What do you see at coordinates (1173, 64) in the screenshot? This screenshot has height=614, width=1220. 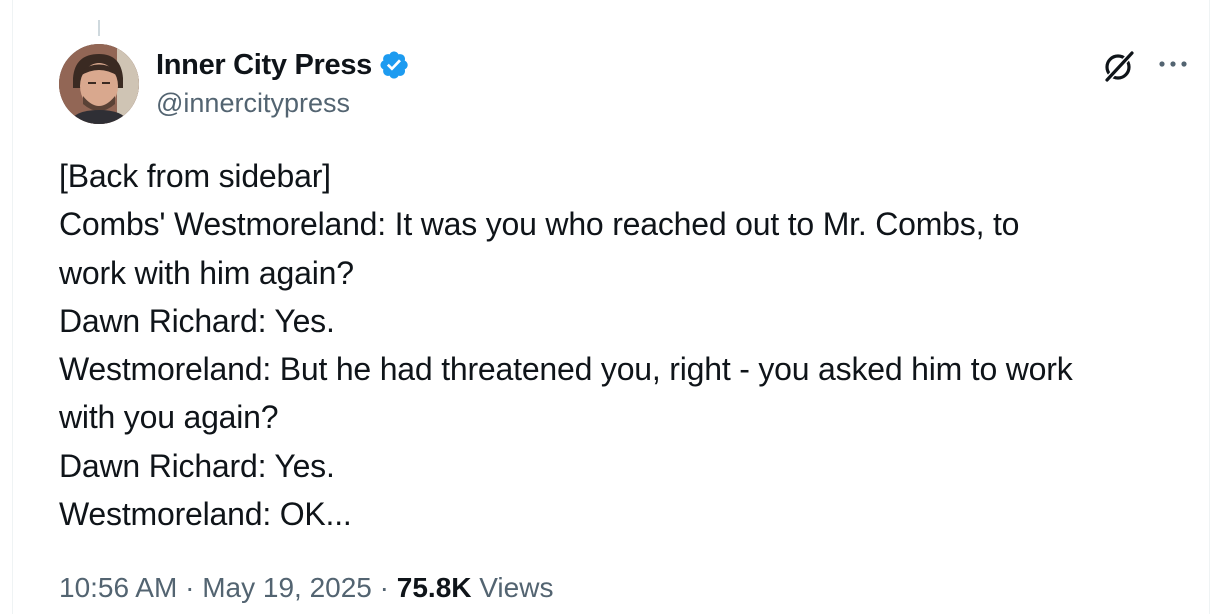 I see `more-options-icon` at bounding box center [1173, 64].